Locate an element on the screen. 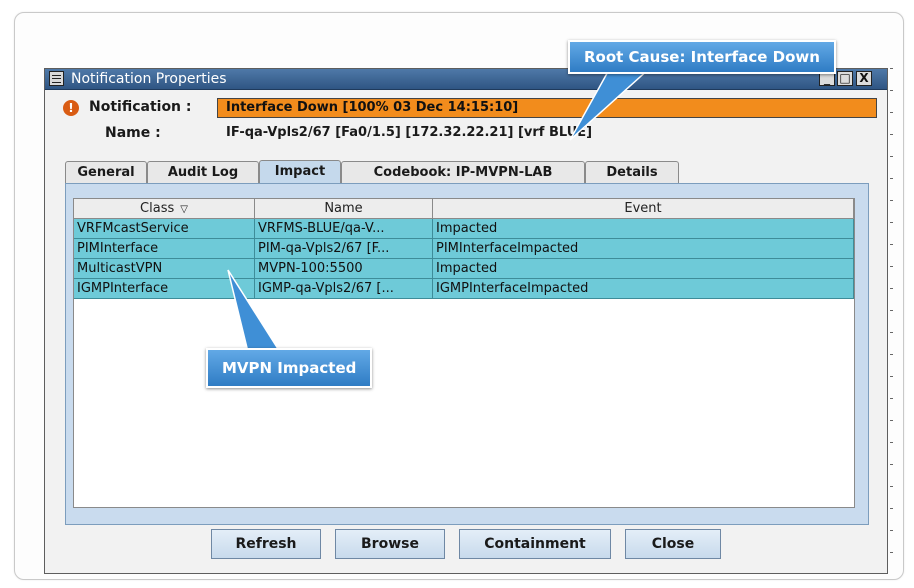 The width and height of the screenshot is (914, 588). root-cause-callout: Root Cause: Interface Down is located at coordinates (702, 57).